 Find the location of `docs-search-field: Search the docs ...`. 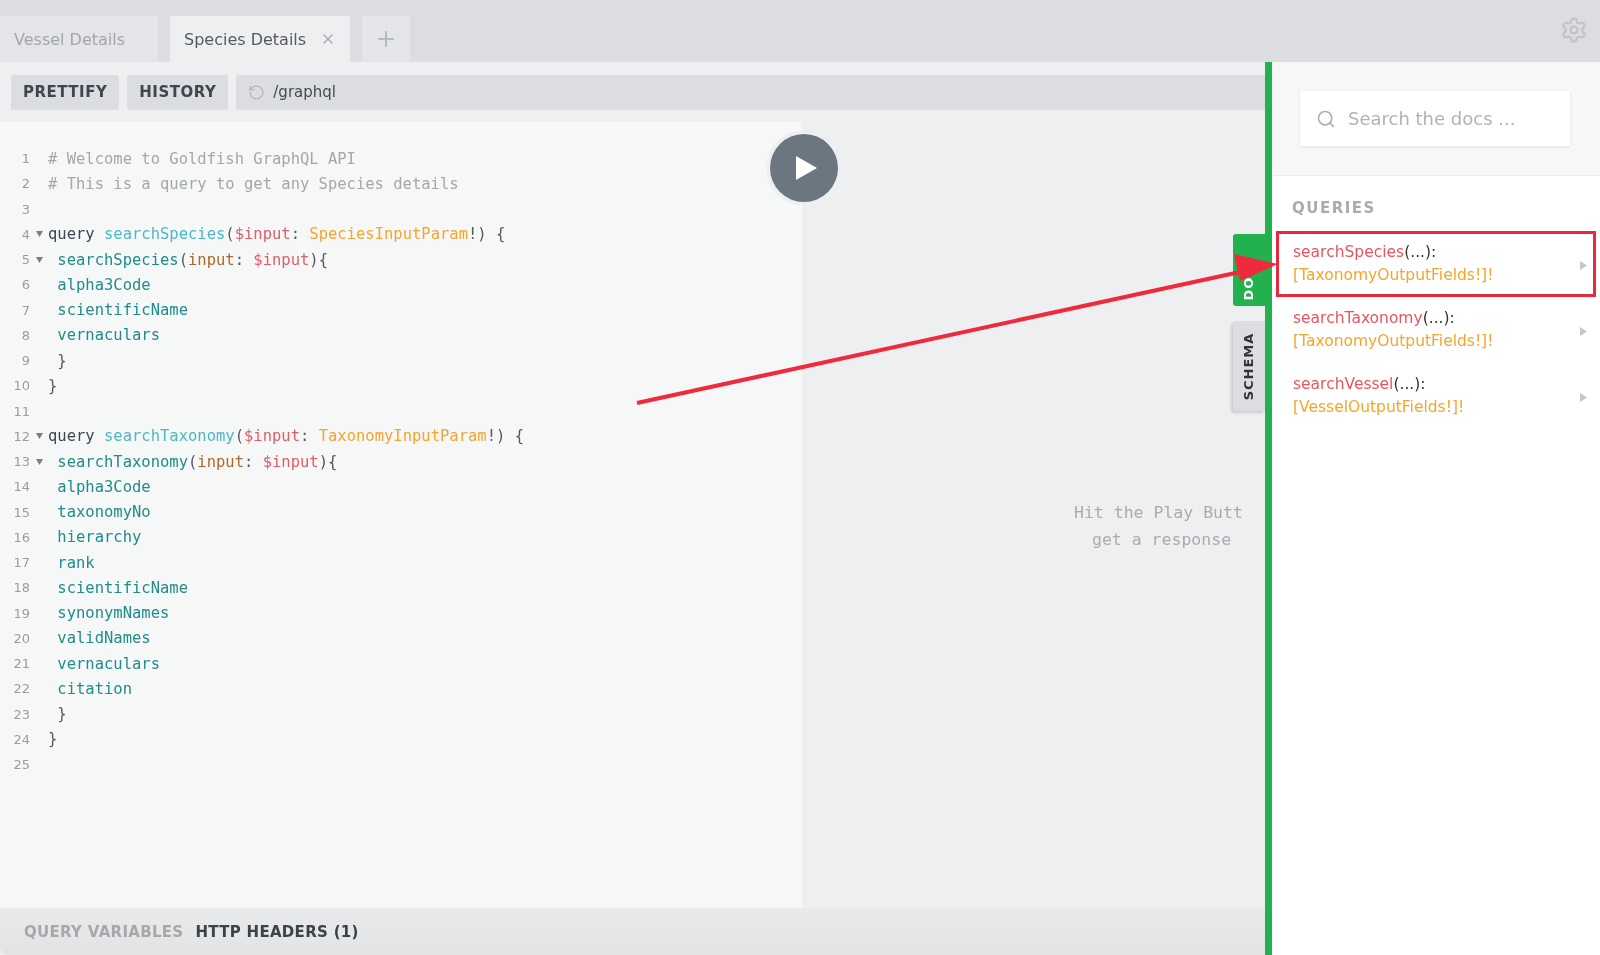

docs-search-field: Search the docs ... is located at coordinates (1435, 118).